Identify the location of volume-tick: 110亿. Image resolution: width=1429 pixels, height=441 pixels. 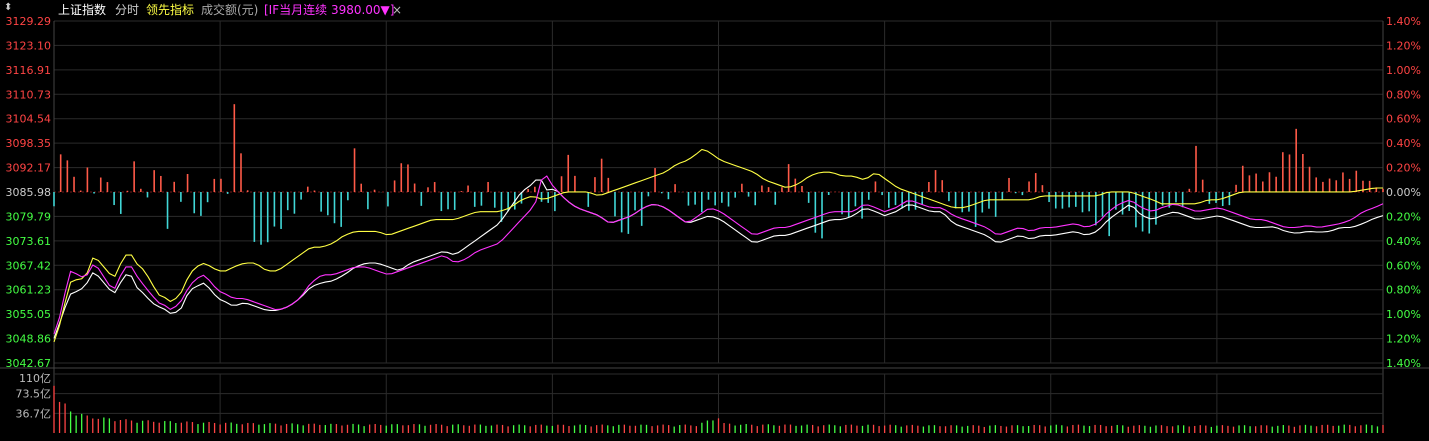
(35, 378).